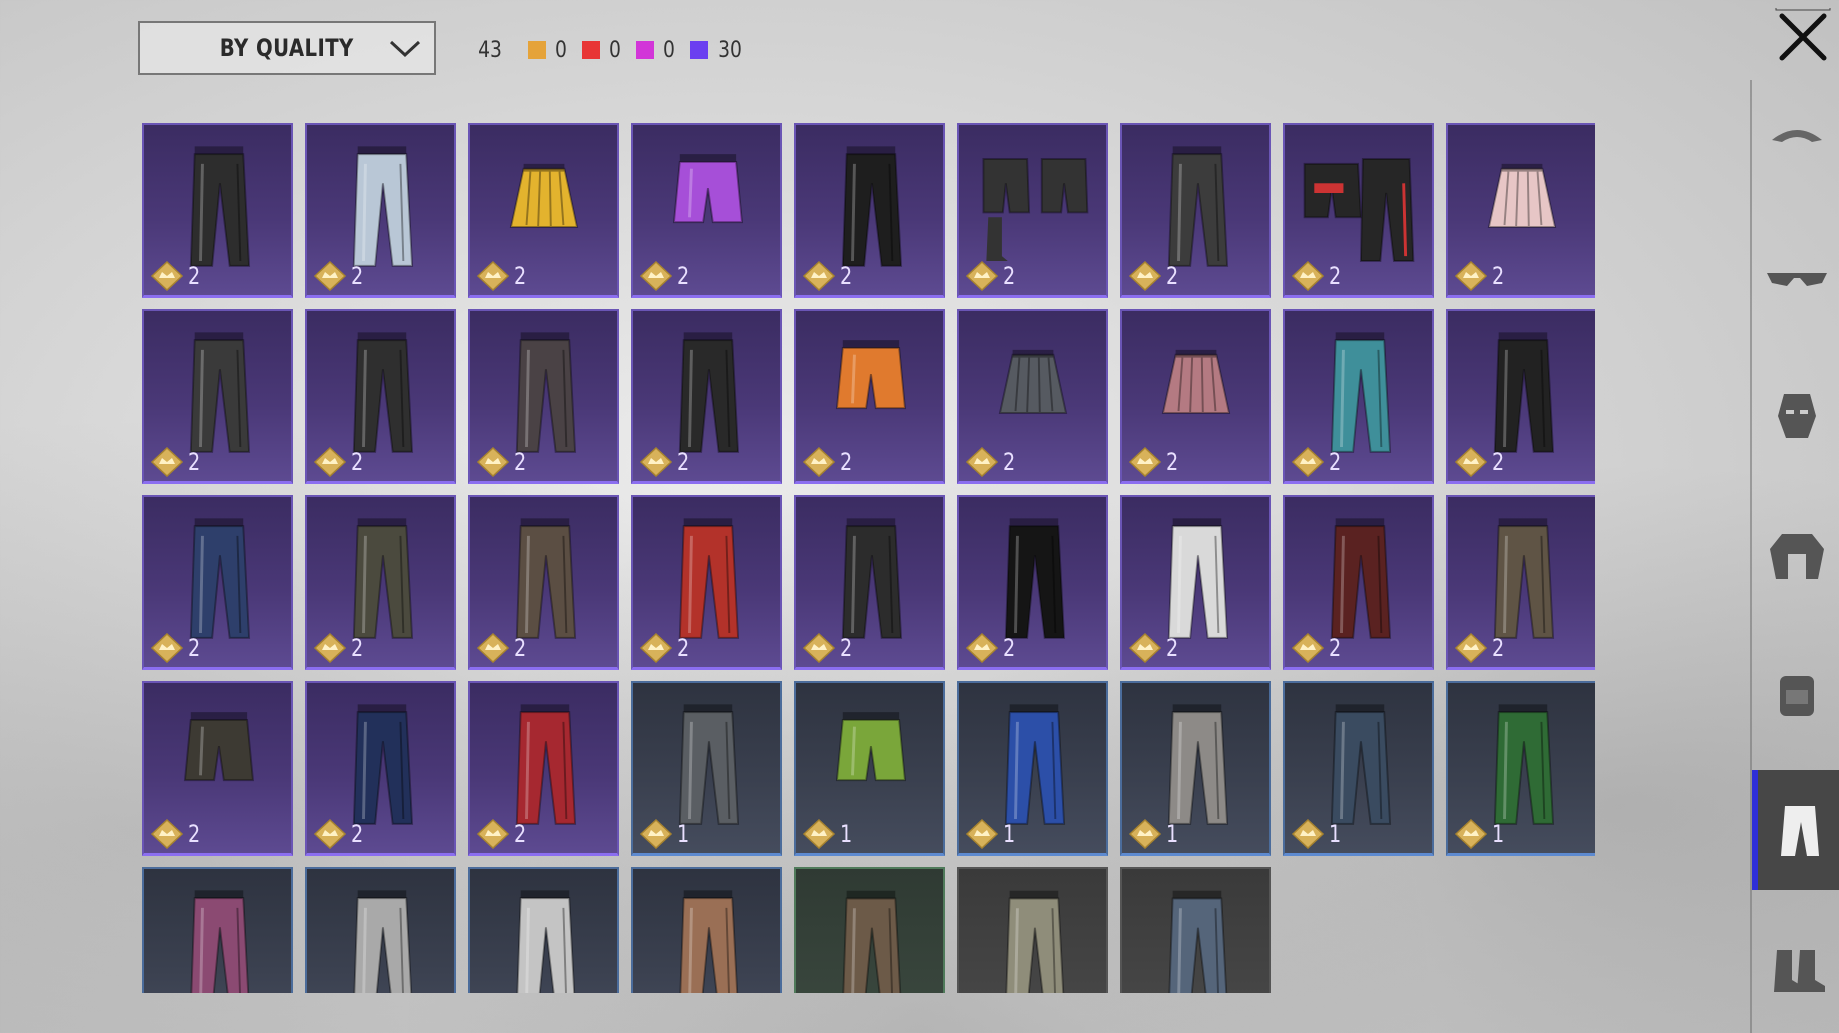  What do you see at coordinates (1195, 582) in the screenshot?
I see `item-white-pants: 2` at bounding box center [1195, 582].